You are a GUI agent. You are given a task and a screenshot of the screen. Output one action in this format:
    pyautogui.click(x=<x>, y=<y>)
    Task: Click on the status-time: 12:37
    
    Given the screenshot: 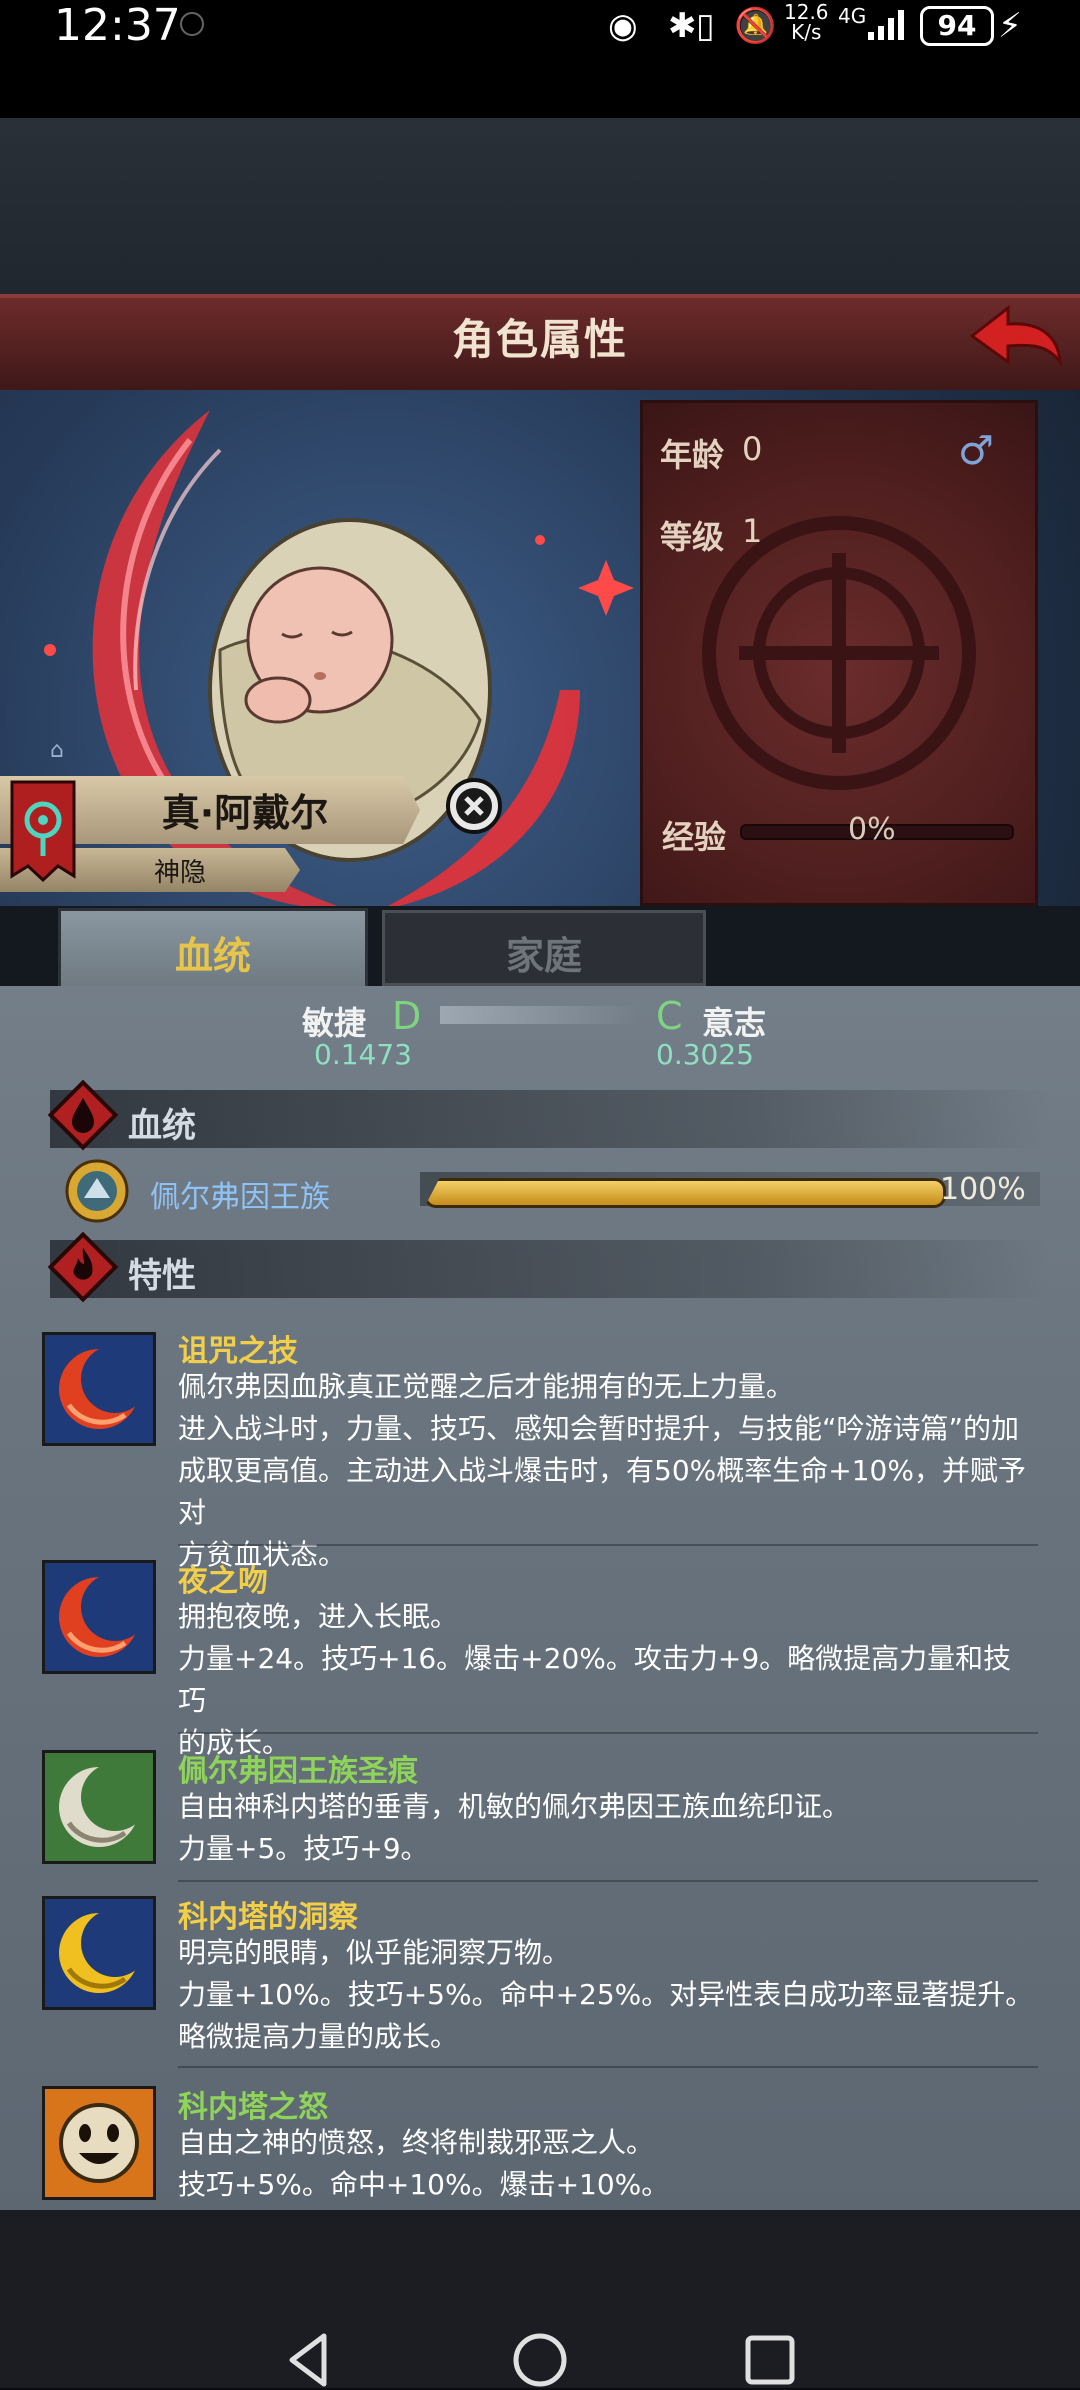 What is the action you would take?
    pyautogui.click(x=117, y=25)
    